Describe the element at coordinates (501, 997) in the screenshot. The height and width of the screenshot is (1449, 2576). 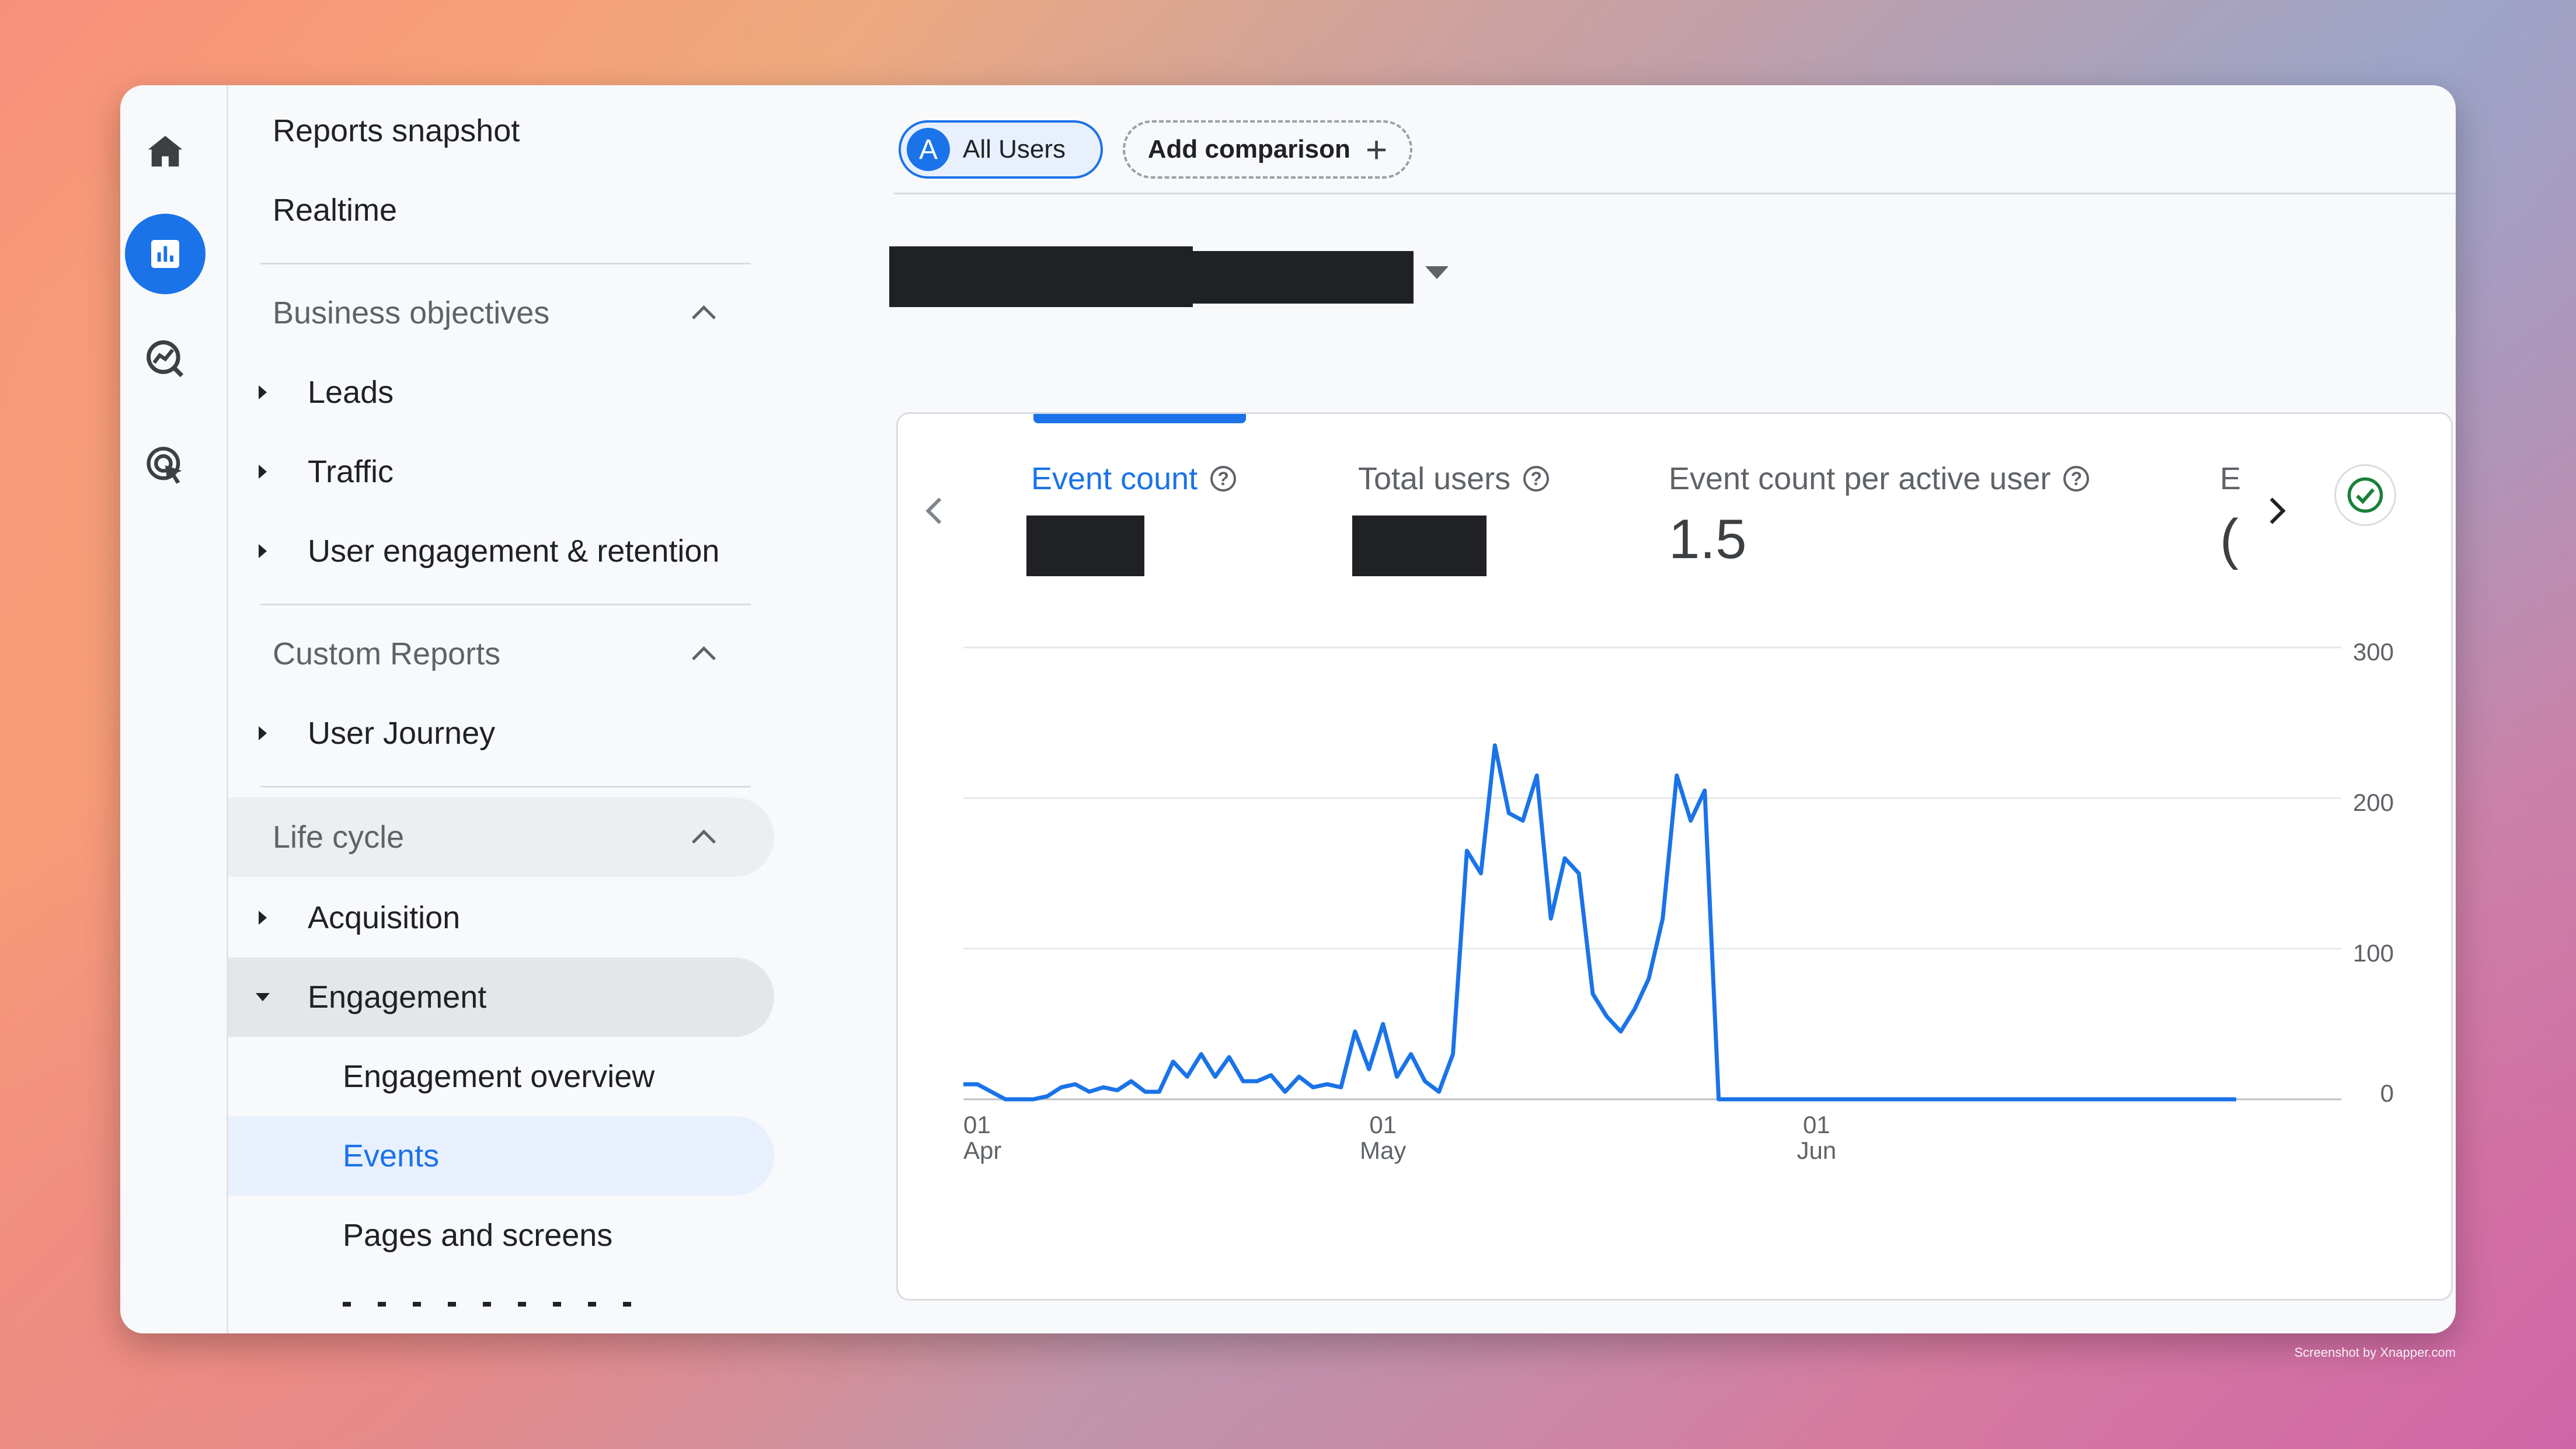
I see `nav-engagement: Engagement` at that location.